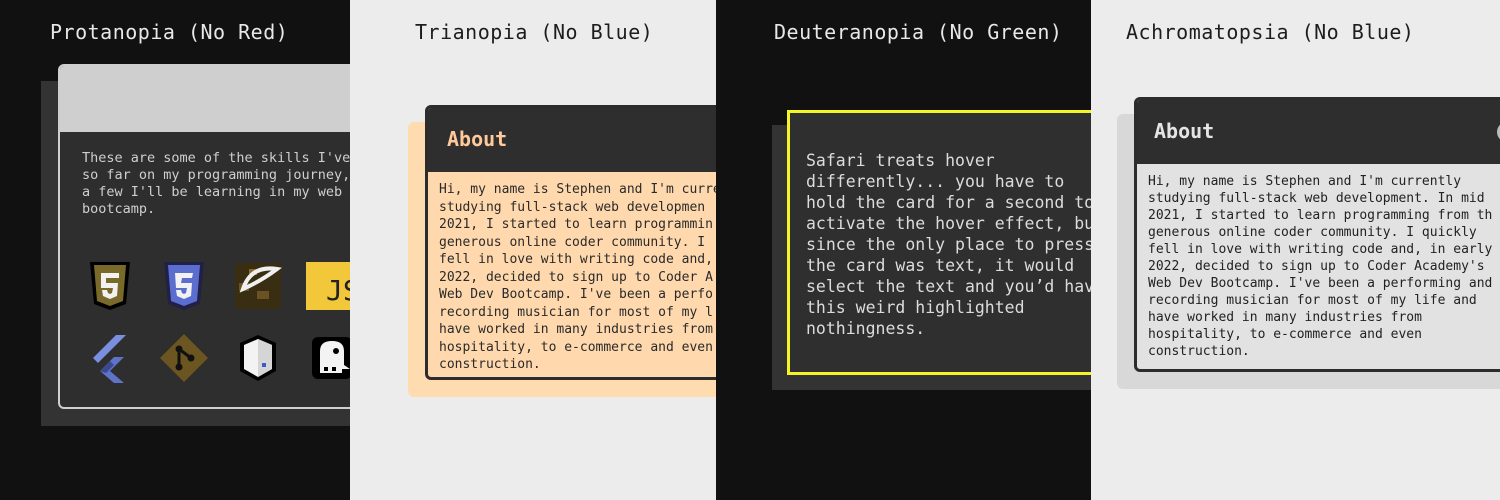 The height and width of the screenshot is (500, 1500). What do you see at coordinates (918, 32) in the screenshot?
I see `panel-title: Deuteranopia (No Green)` at bounding box center [918, 32].